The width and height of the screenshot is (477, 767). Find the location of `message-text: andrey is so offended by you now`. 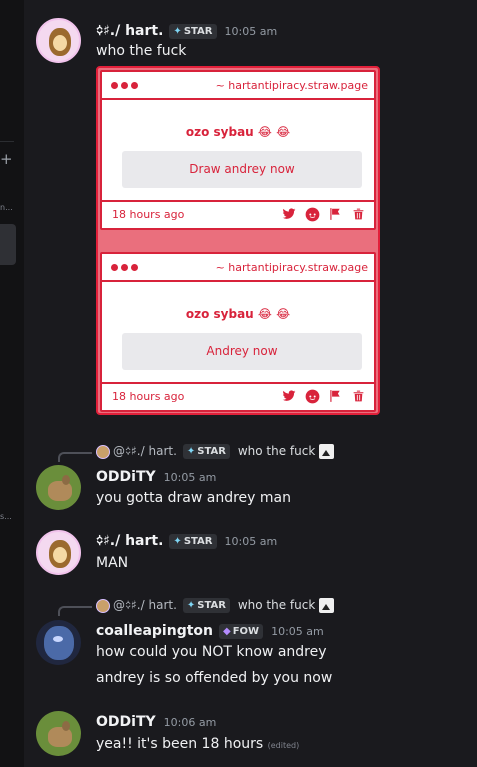

message-text: andrey is so offended by you now is located at coordinates (214, 678).